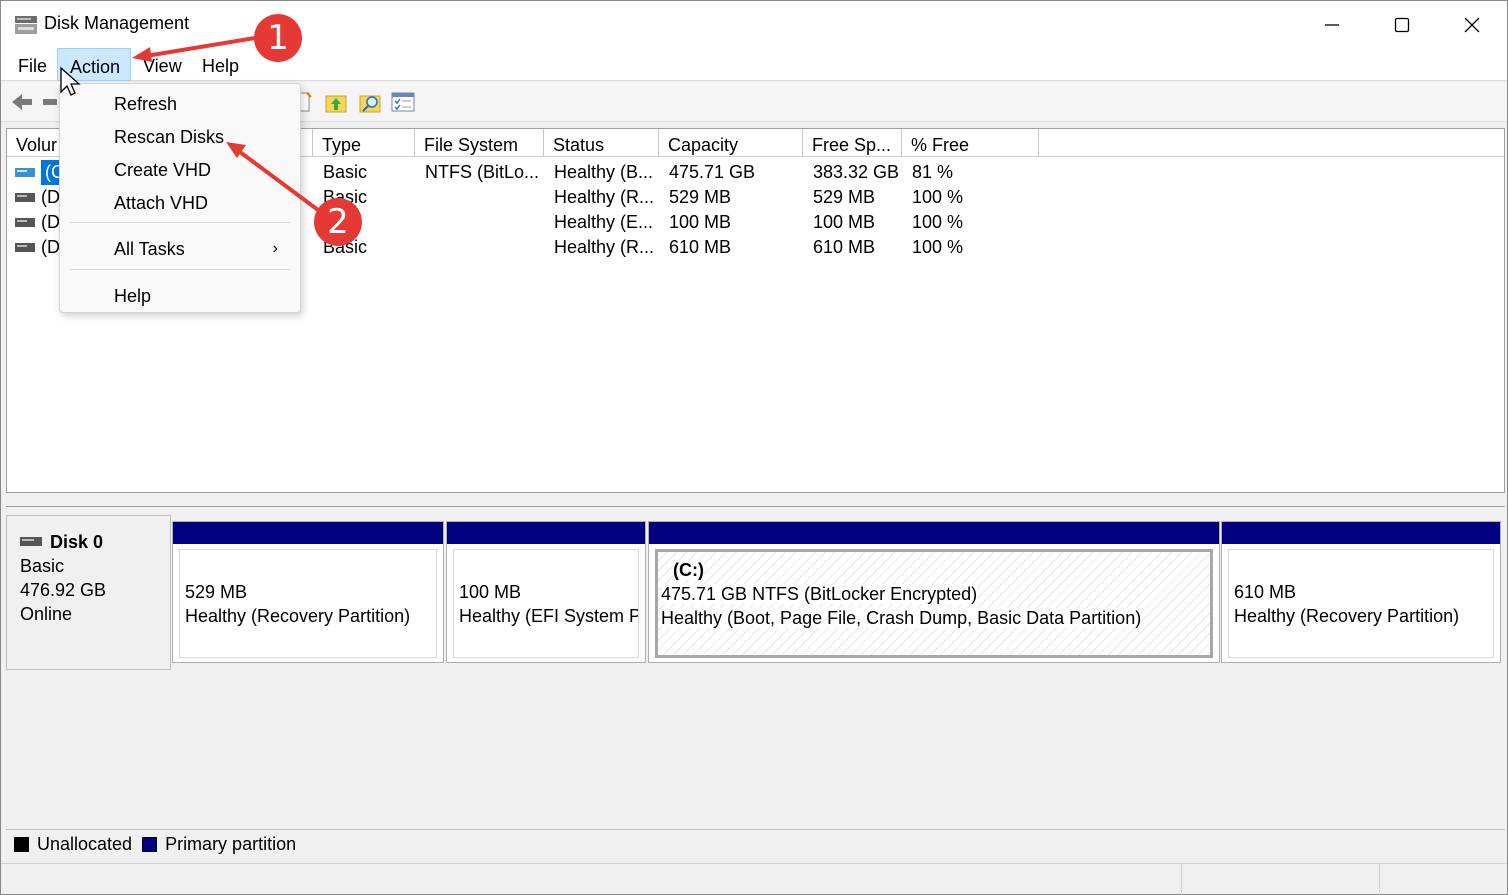  I want to click on disk-state: Online, so click(46, 614).